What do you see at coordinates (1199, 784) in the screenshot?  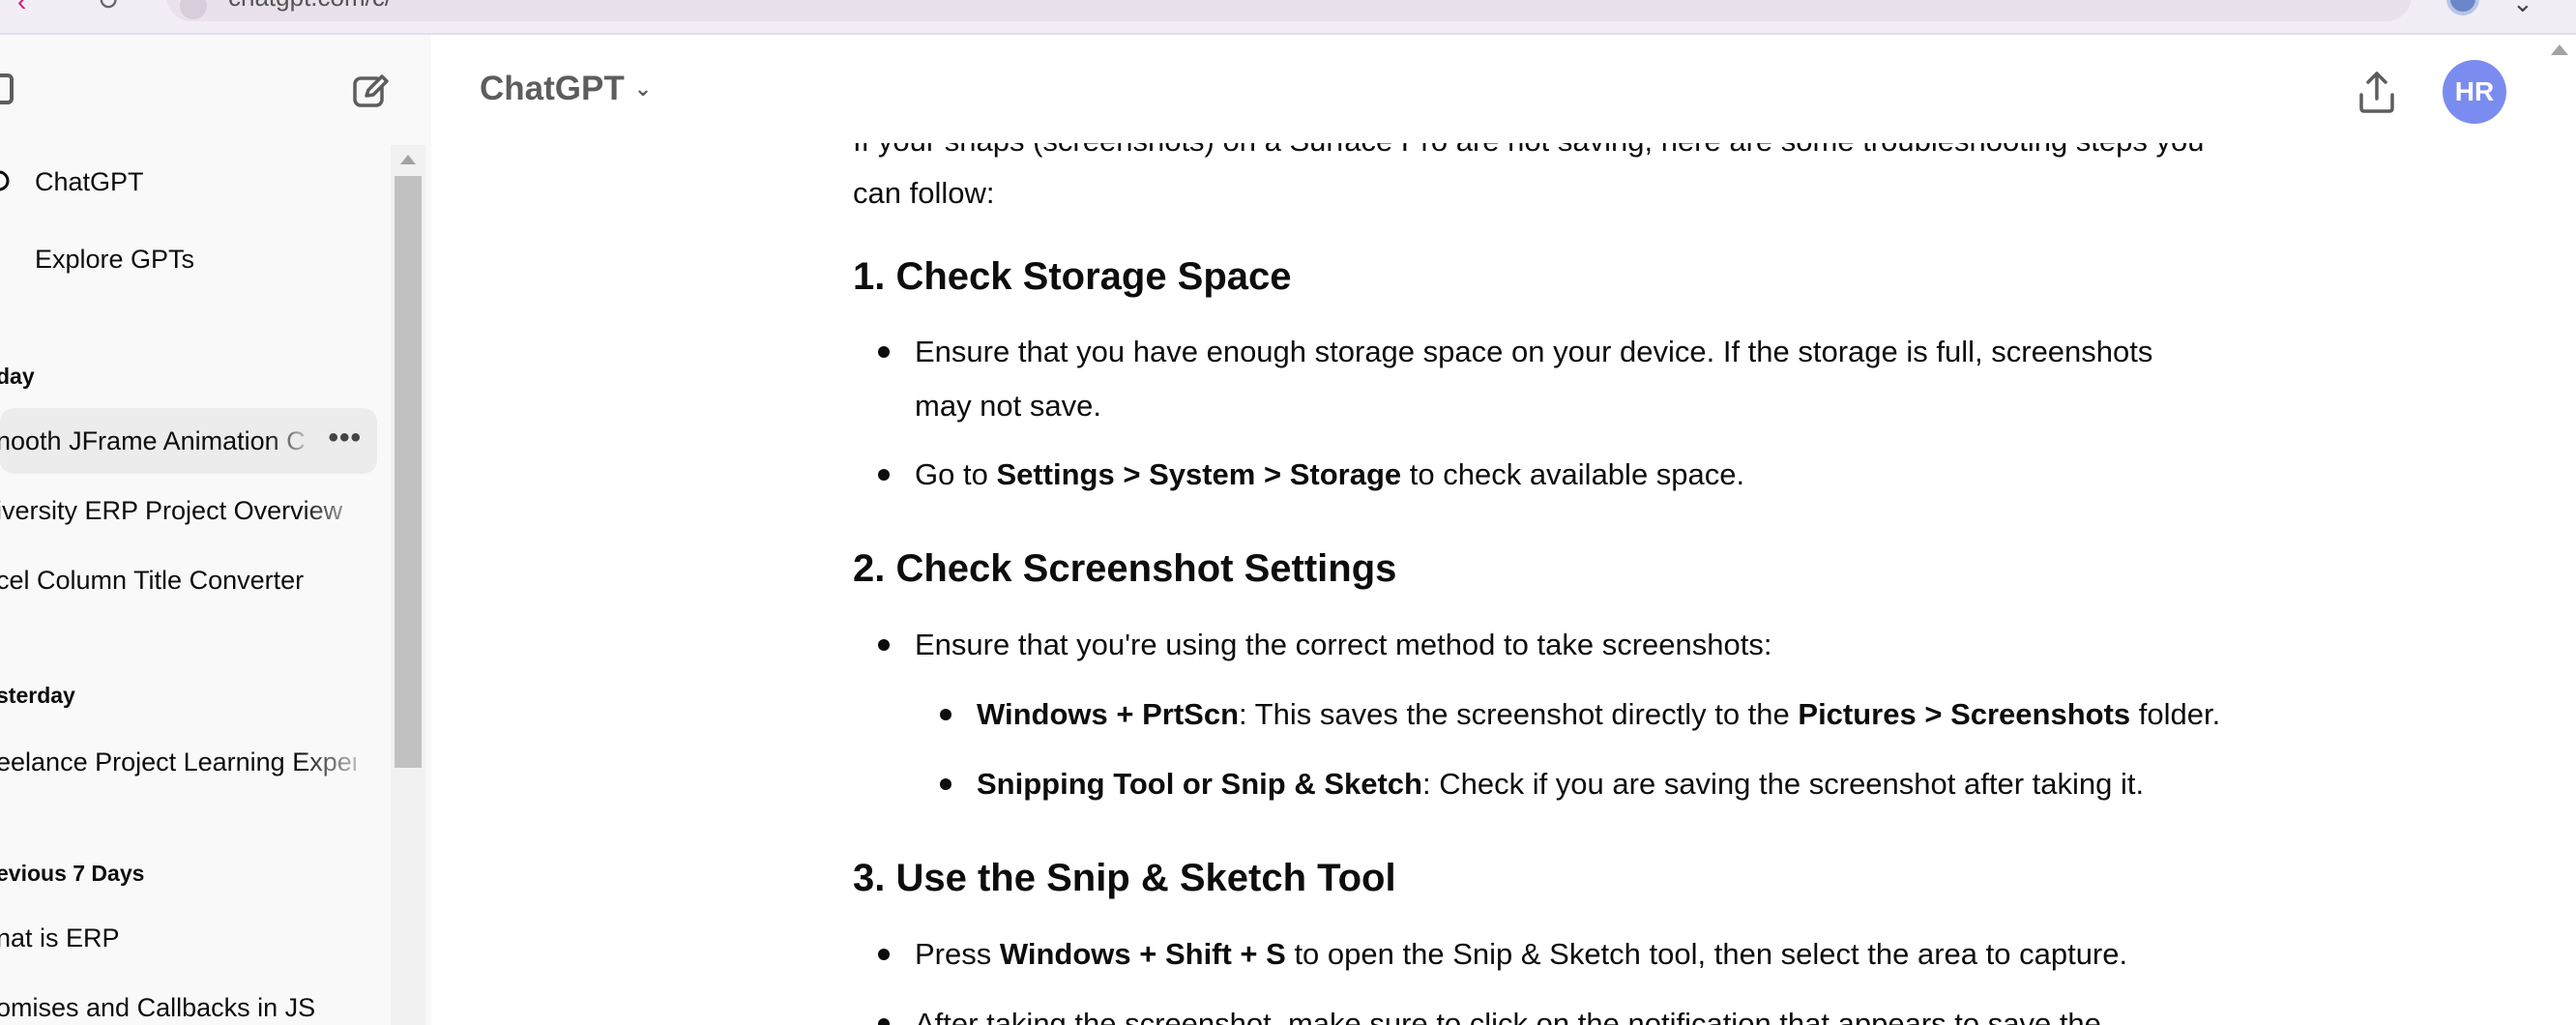 I see `bold-run: Snipping Tool or Snip & Sketch` at bounding box center [1199, 784].